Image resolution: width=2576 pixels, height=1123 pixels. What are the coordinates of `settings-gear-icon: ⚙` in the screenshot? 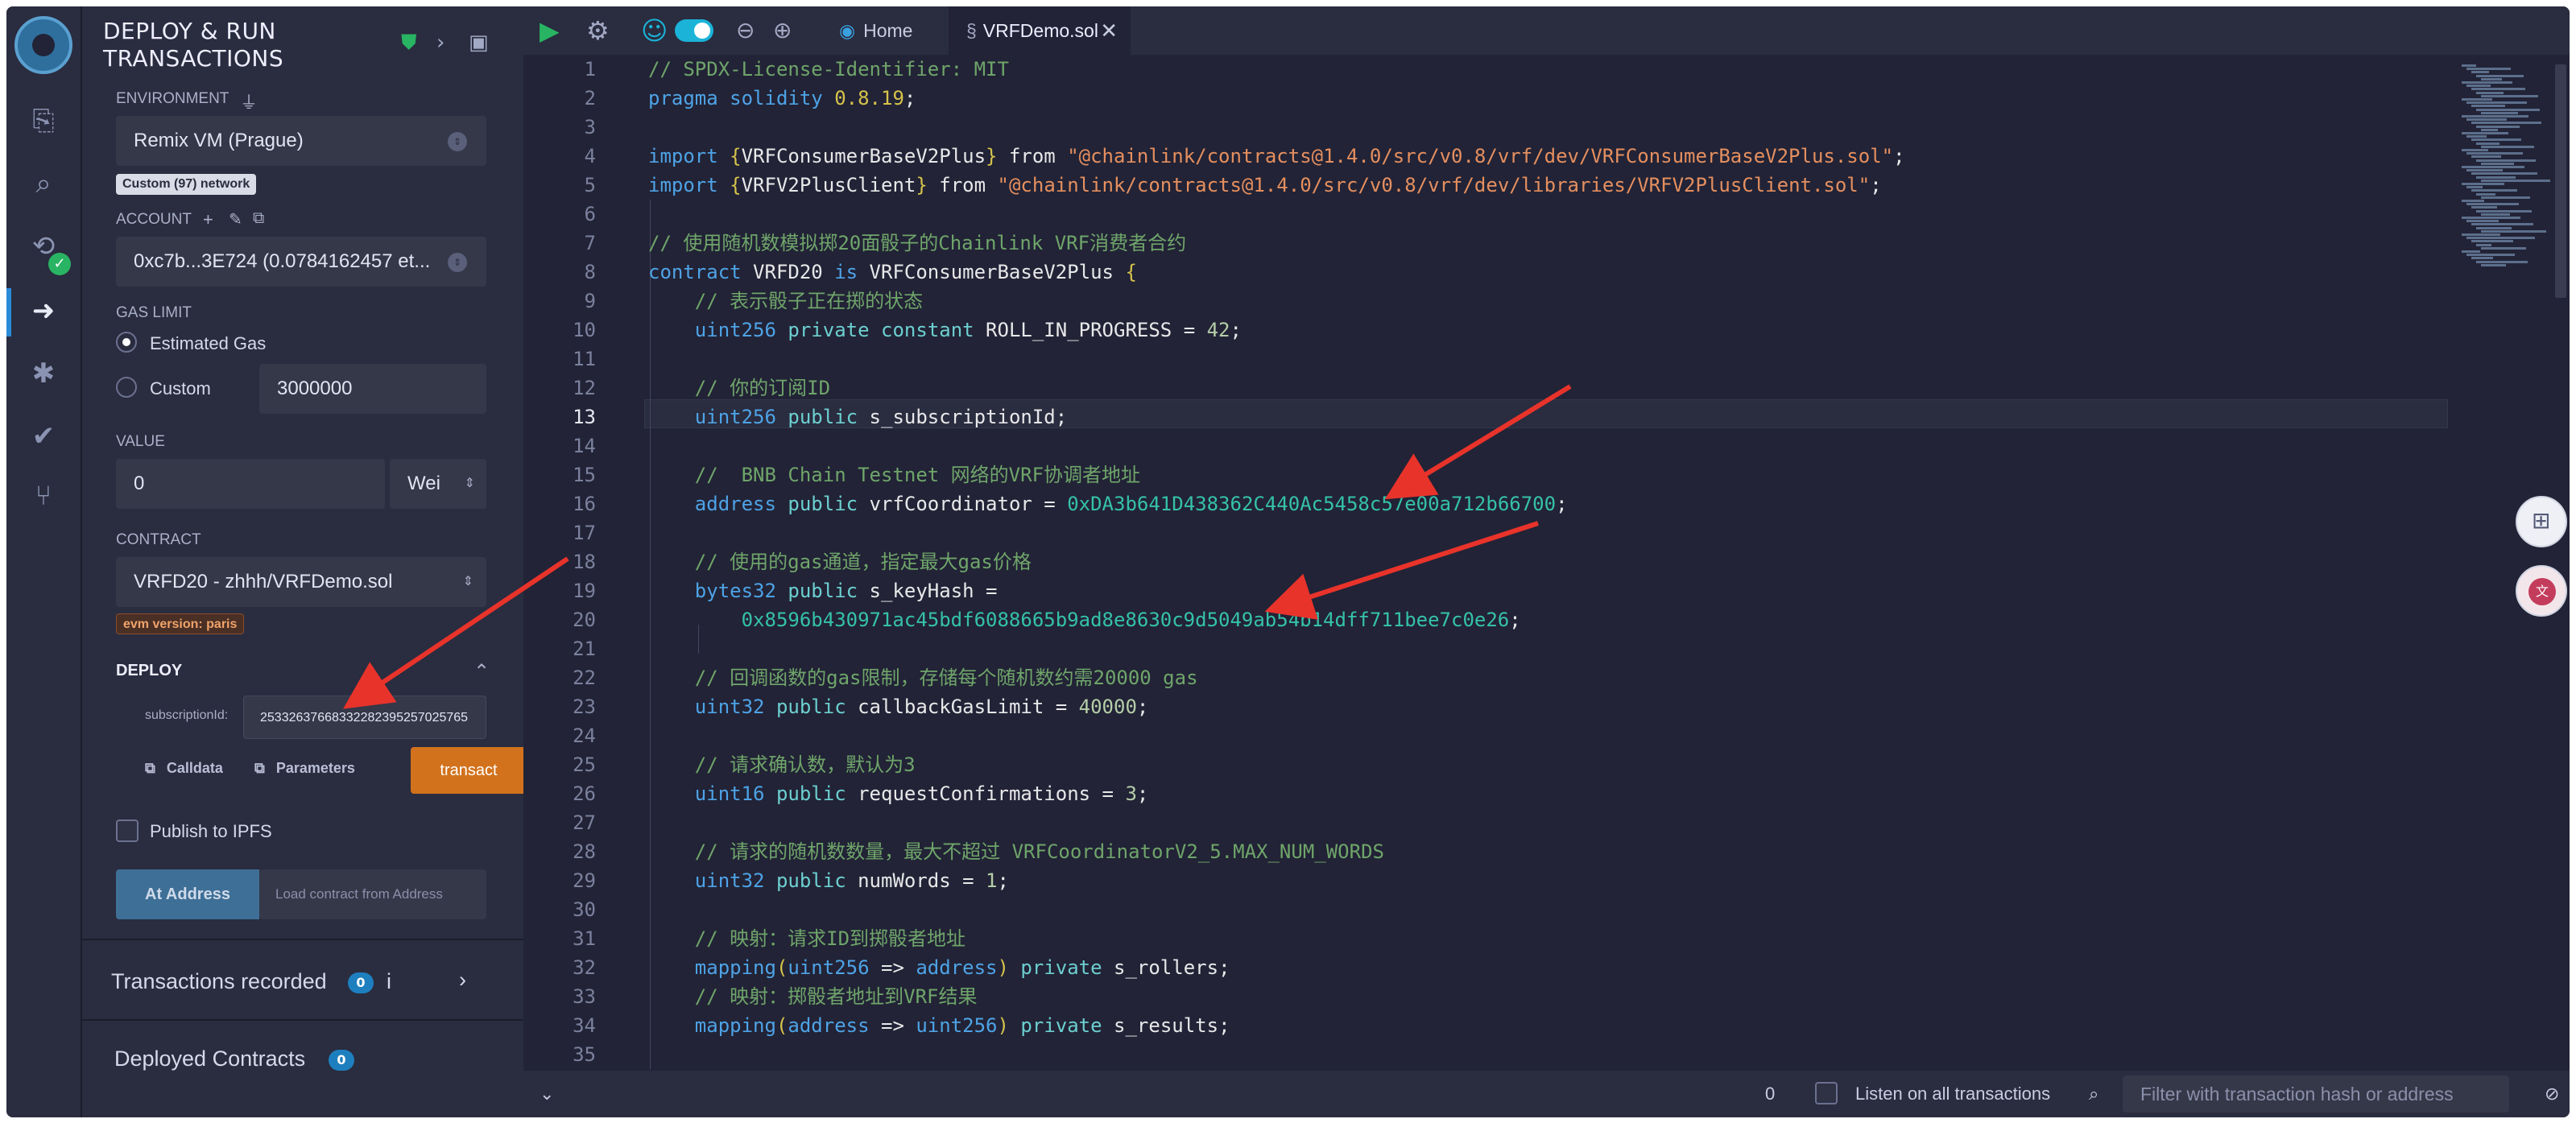 It's located at (598, 31).